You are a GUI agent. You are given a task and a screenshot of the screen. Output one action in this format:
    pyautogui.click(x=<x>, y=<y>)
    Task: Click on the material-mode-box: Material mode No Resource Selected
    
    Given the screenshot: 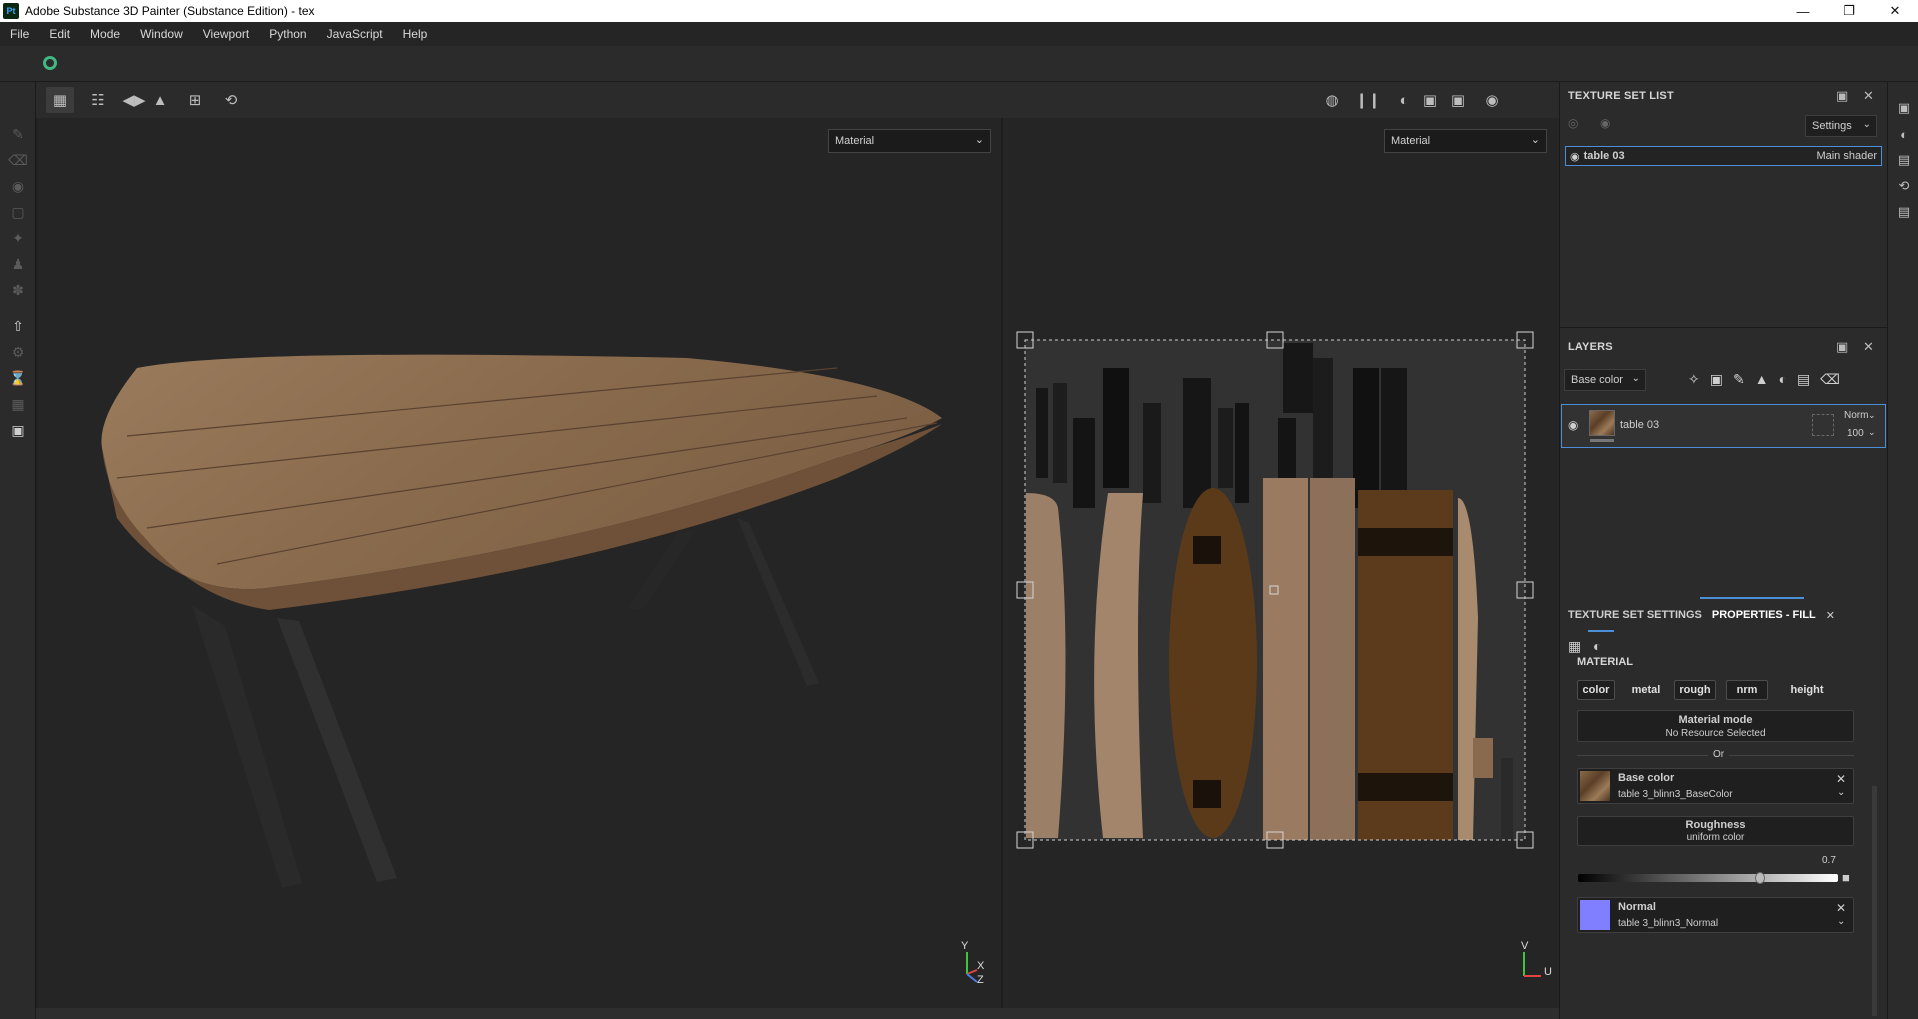 What is the action you would take?
    pyautogui.click(x=1715, y=726)
    